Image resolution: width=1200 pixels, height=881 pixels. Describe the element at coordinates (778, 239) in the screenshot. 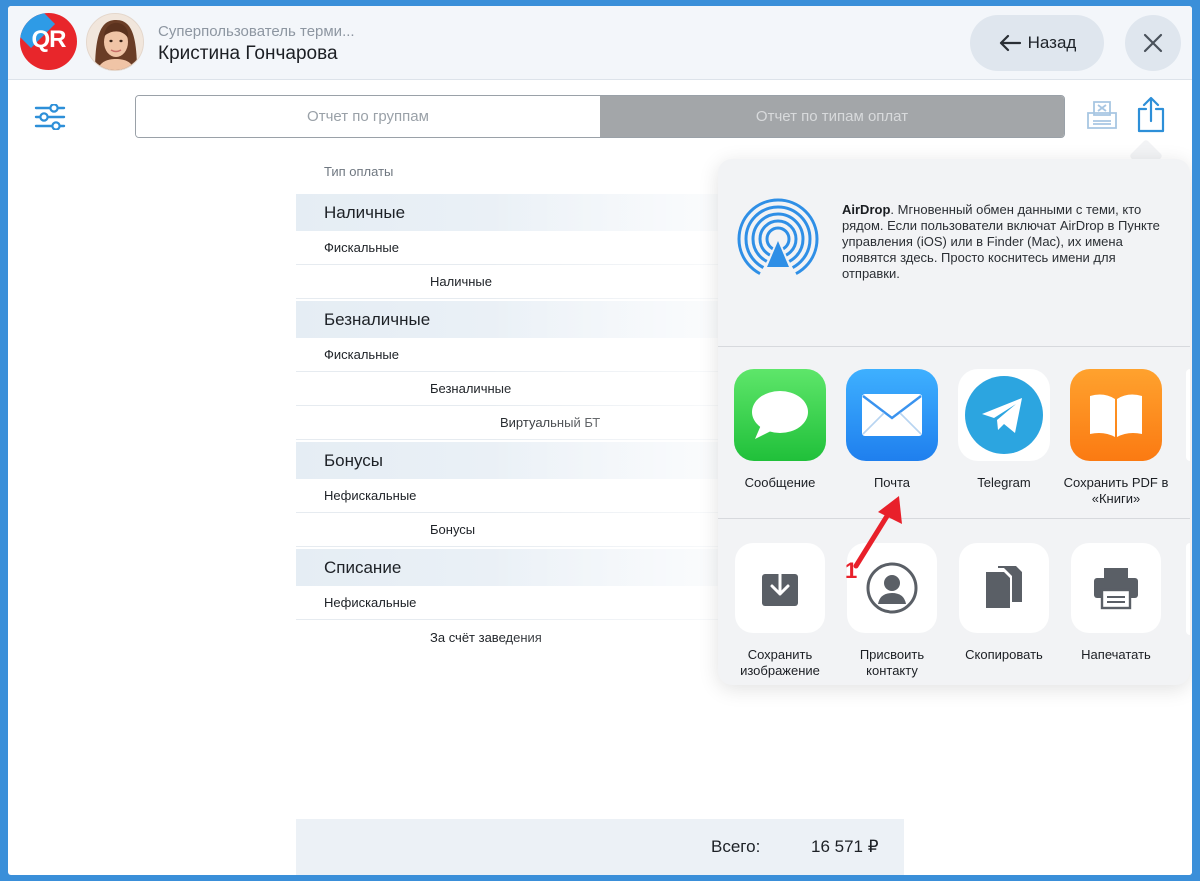

I see `airdrop-icon` at that location.